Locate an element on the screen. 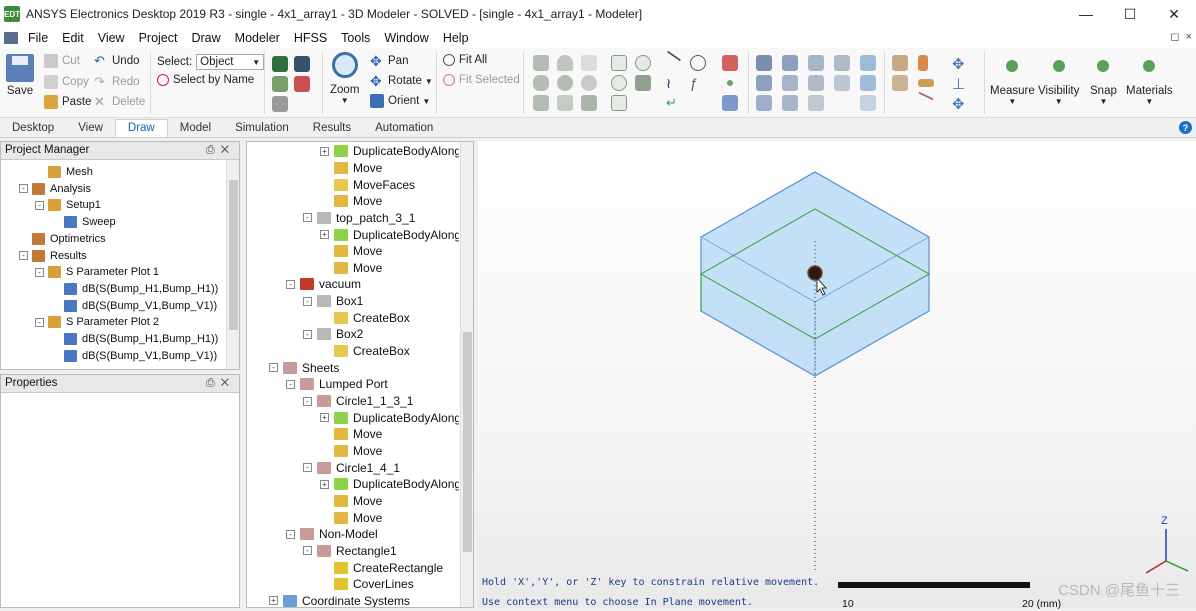 The width and height of the screenshot is (1196, 611). bondwire-icon is located at coordinates (565, 103).